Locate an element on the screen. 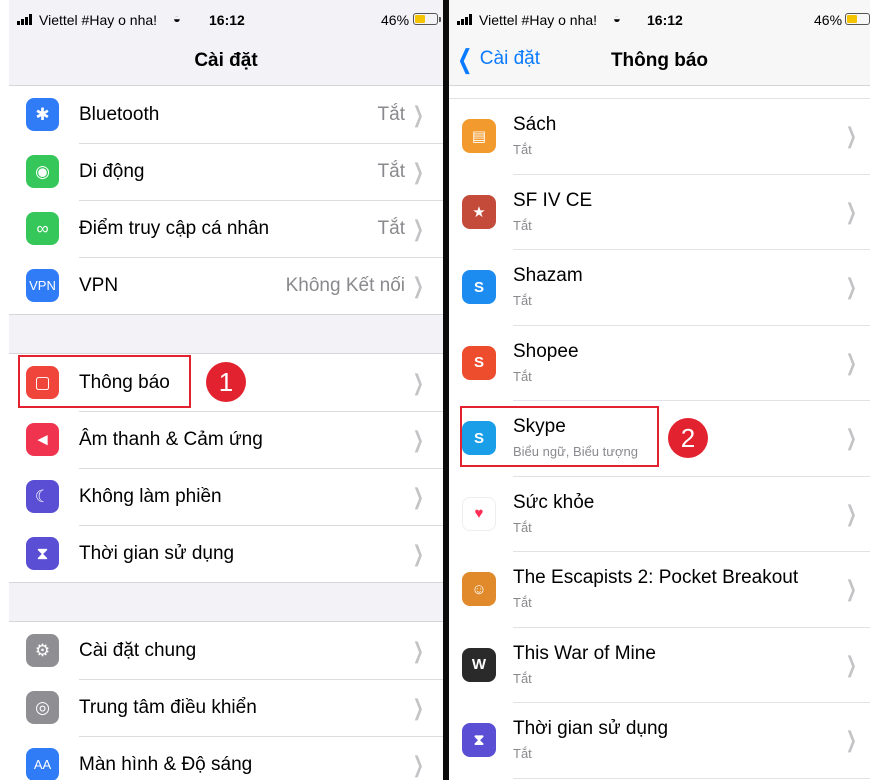  moon-icon: ☾ is located at coordinates (42, 496).